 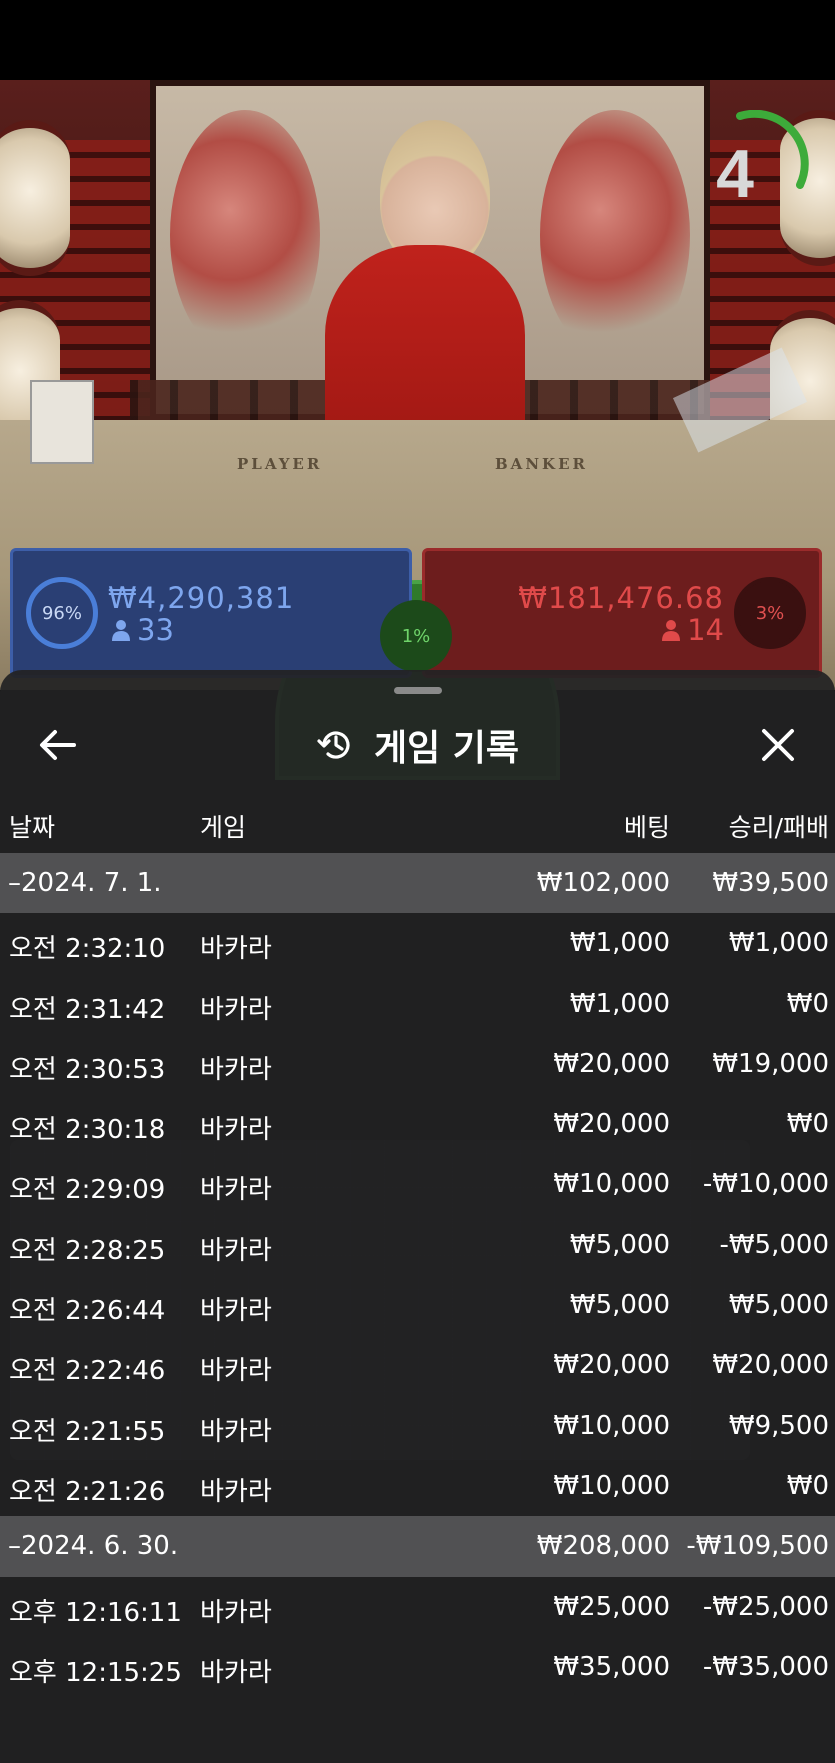 What do you see at coordinates (417, 1546) in the screenshot?
I see `date-group-row: –2024. 6. 30. ₩208,000 -₩109,500` at bounding box center [417, 1546].